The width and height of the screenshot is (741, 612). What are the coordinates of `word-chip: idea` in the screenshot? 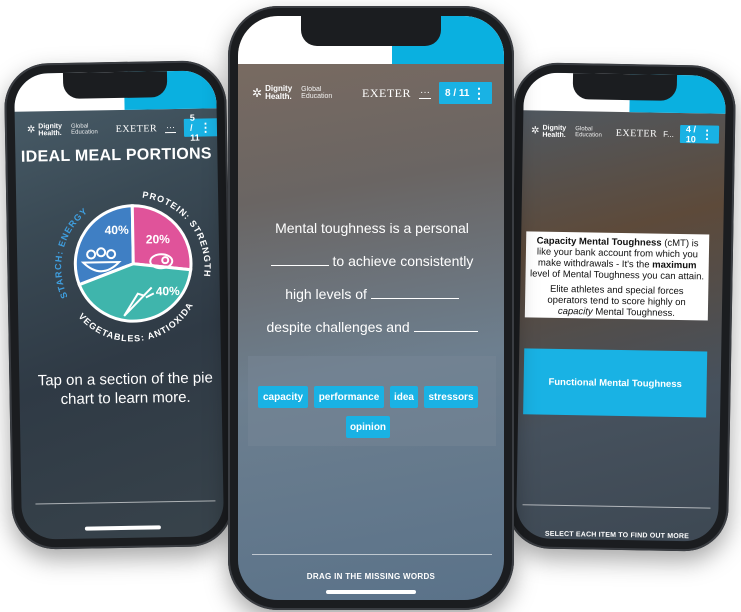 It's located at (404, 397).